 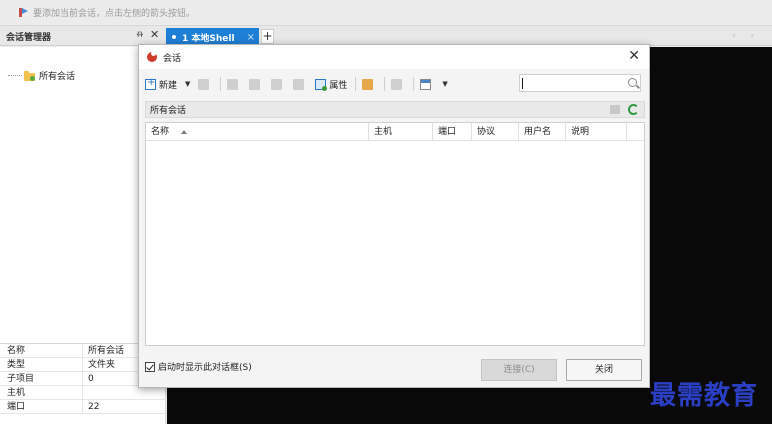 I want to click on delete-icon, so click(x=299, y=84).